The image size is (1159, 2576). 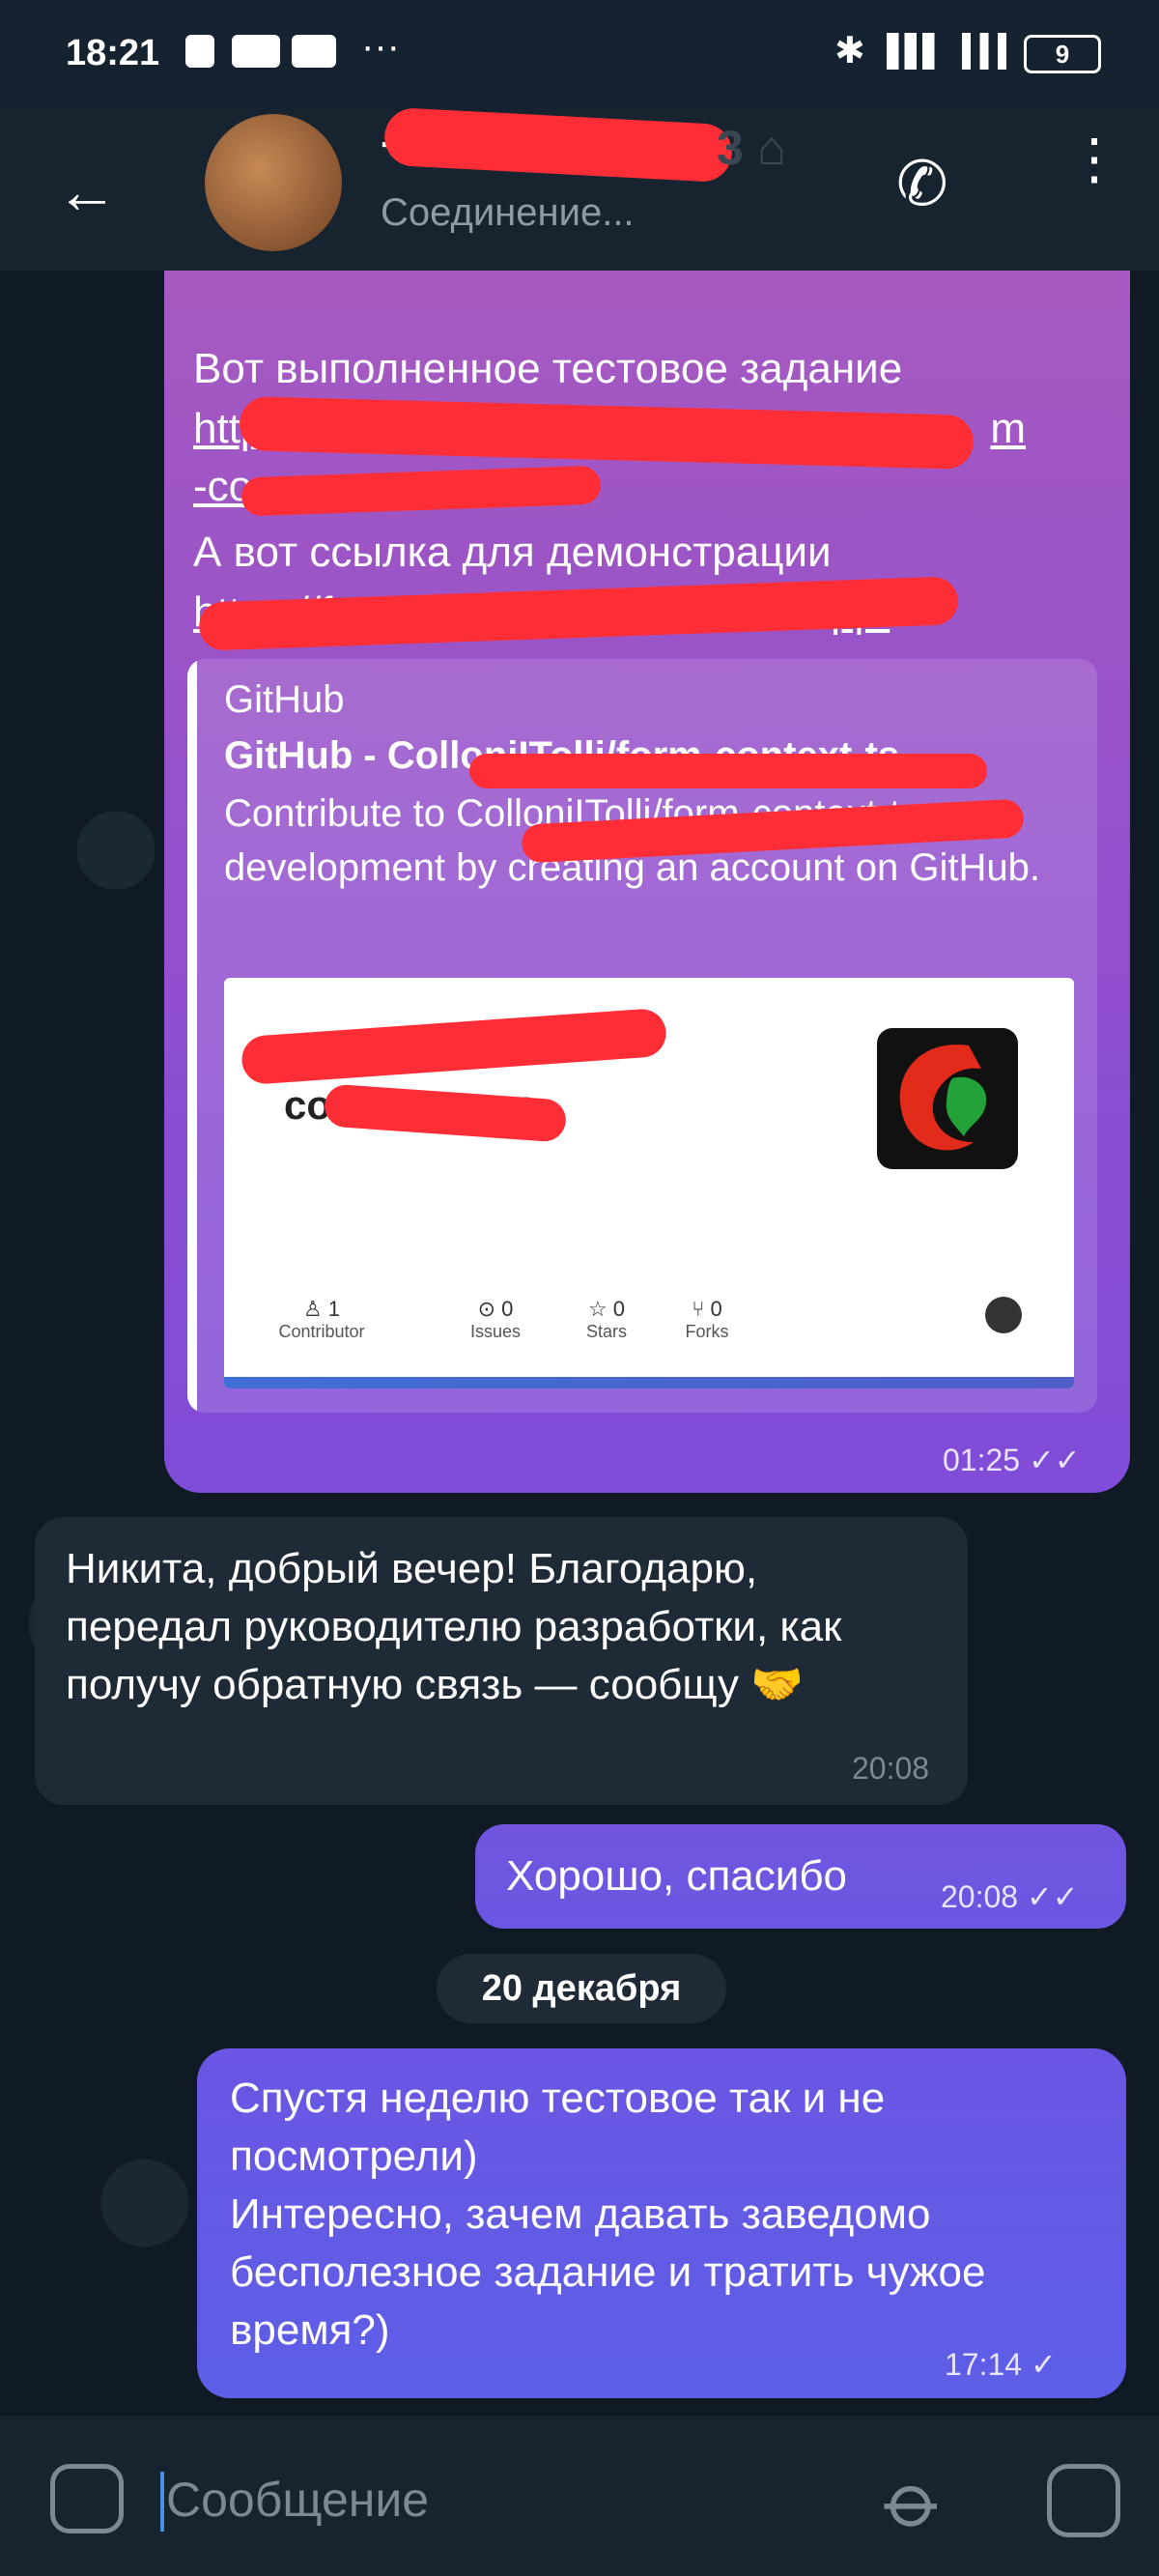 I want to click on phone-icon: ✆, so click(x=922, y=184).